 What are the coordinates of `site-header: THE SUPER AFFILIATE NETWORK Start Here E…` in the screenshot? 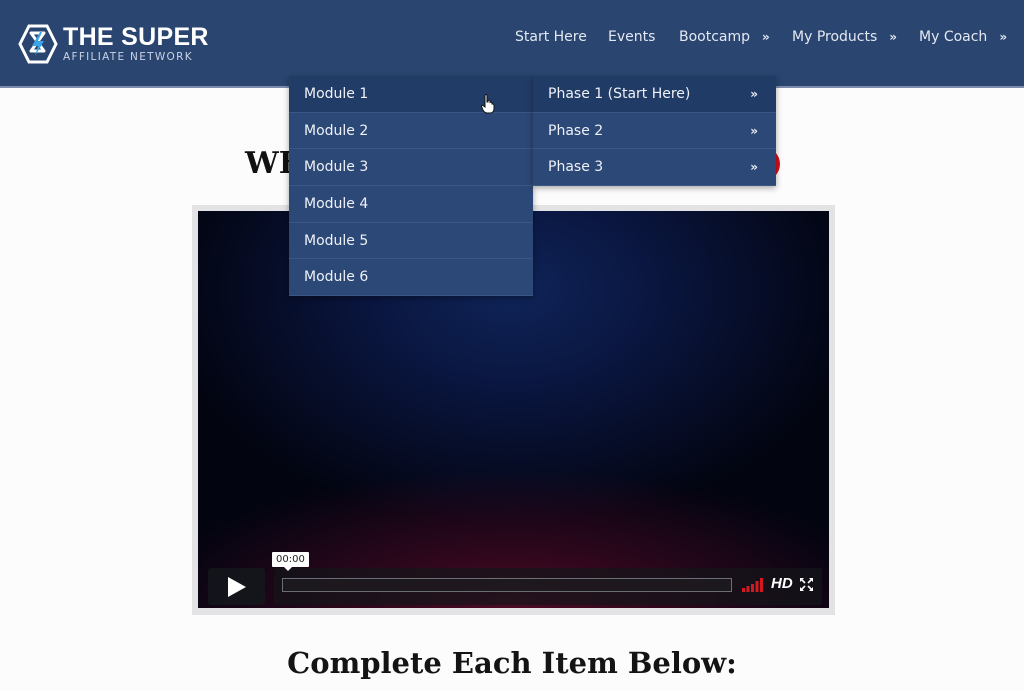 It's located at (512, 44).